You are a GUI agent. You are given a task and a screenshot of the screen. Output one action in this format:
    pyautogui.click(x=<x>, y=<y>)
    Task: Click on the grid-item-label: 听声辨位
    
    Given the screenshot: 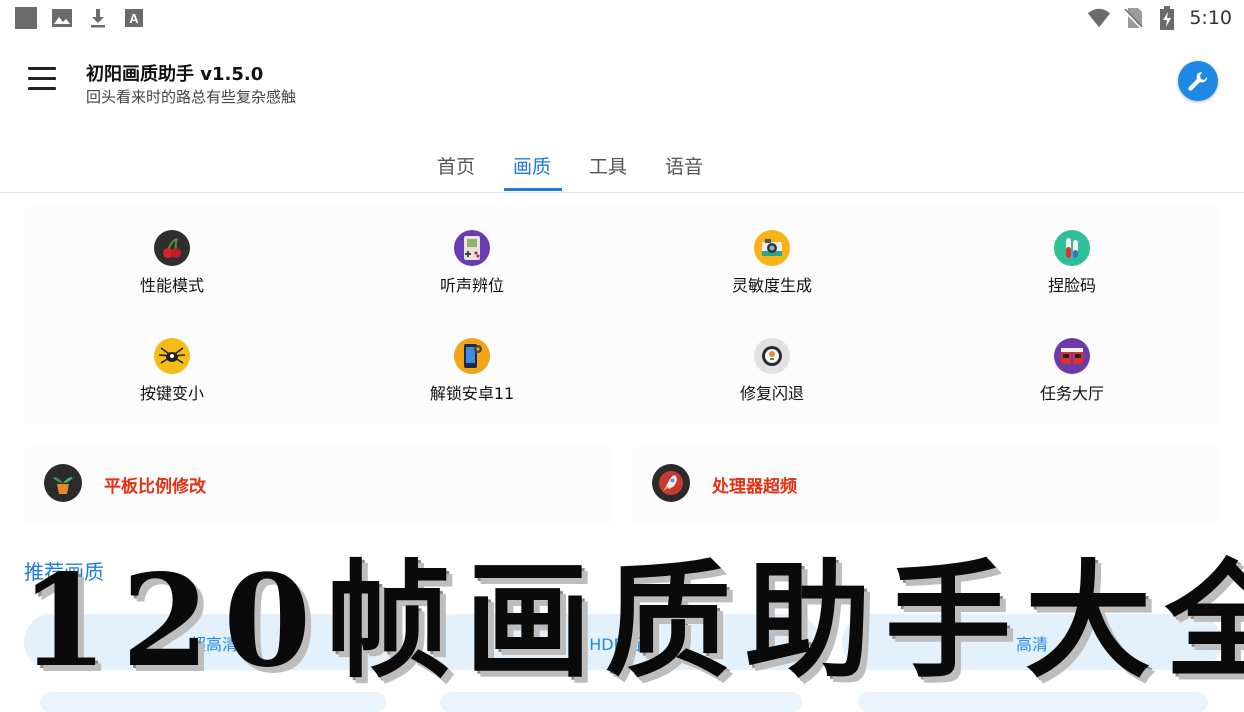 What is the action you would take?
    pyautogui.click(x=471, y=285)
    